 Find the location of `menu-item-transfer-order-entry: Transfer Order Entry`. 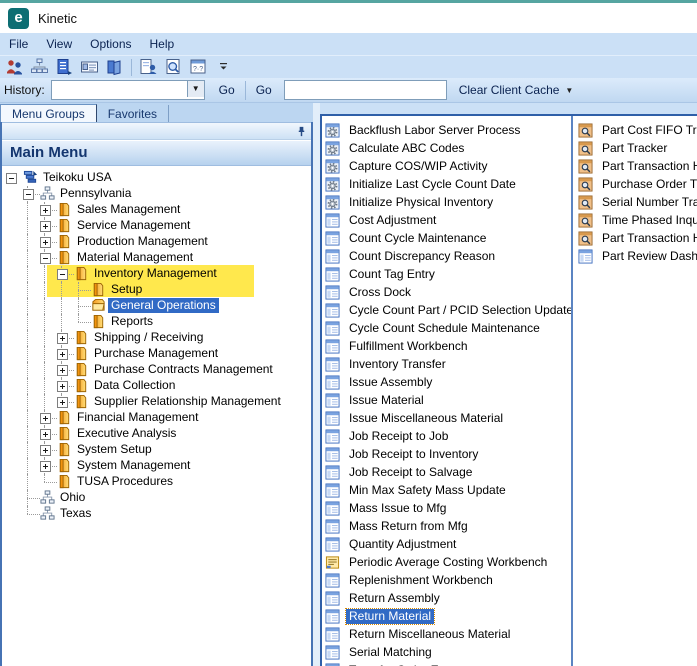

menu-item-transfer-order-entry: Transfer Order Entry is located at coordinates (447, 663).